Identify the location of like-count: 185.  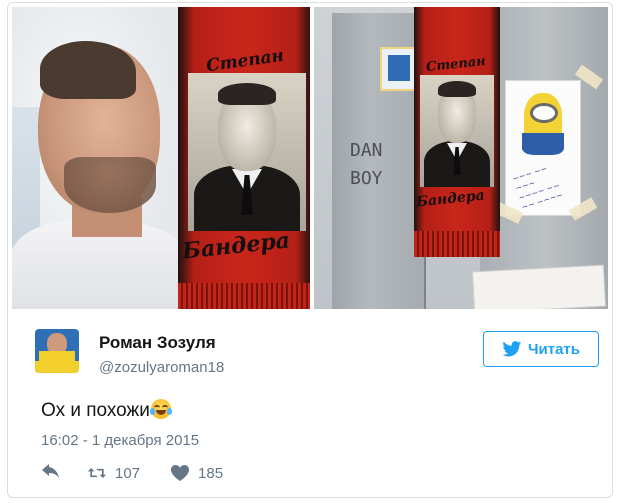
(211, 473).